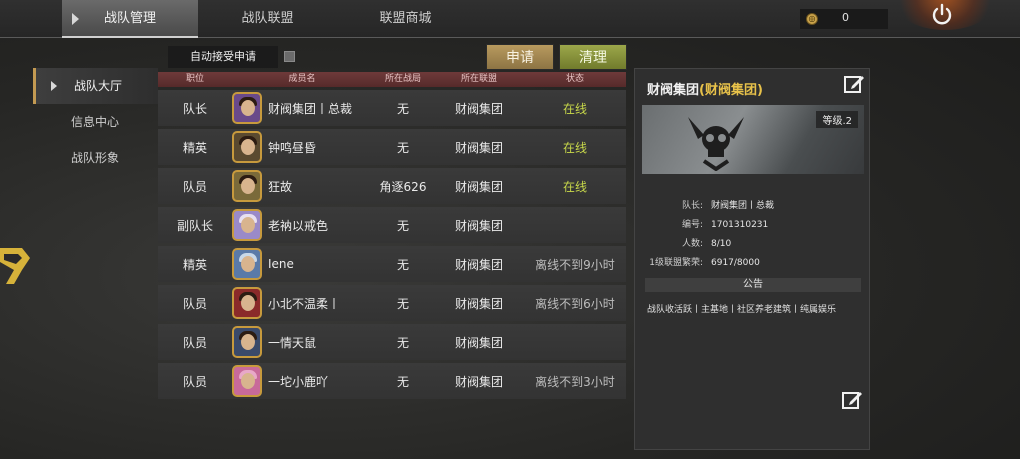  I want to click on member-name: 一情天鼠, so click(292, 342).